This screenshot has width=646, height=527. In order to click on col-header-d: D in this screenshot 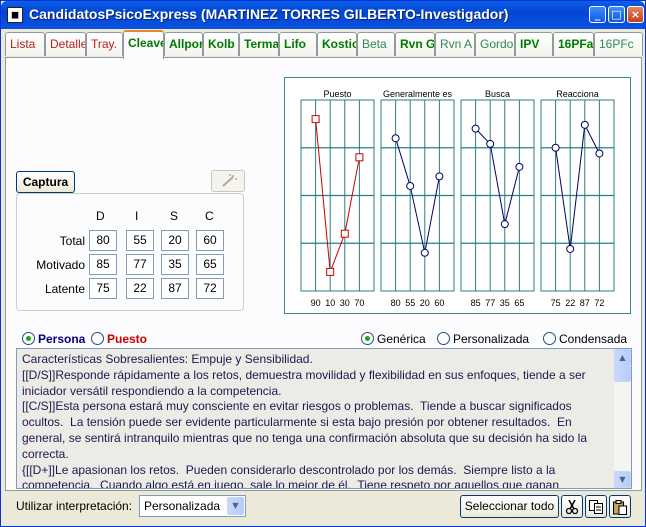, I will do `click(100, 216)`.